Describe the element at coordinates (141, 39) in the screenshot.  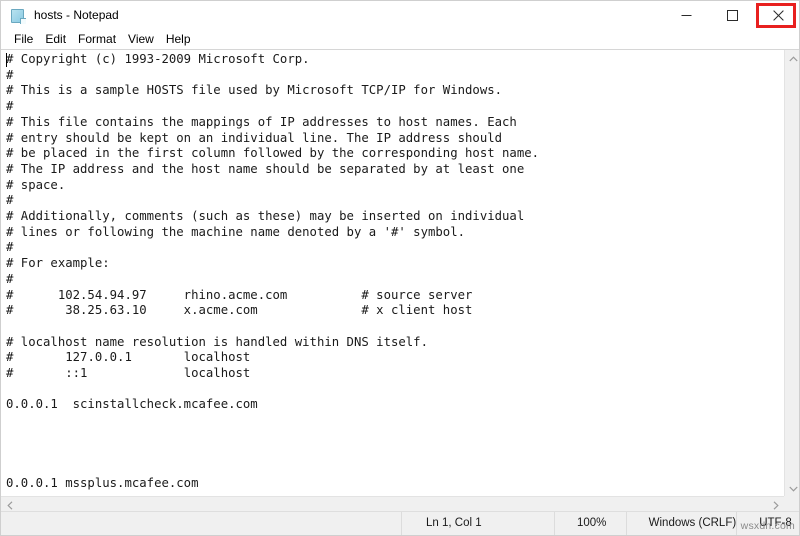
I see `menu-item-view: View` at that location.